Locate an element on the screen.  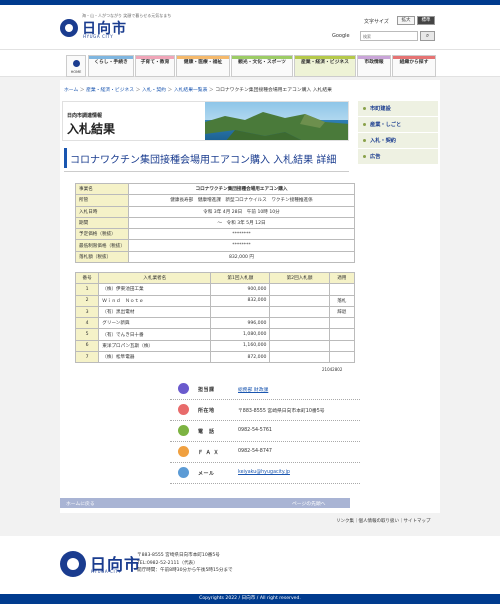
contact-value: 〒883-8555 宮崎県日向市本町10番5号 is located at coordinates (281, 411).